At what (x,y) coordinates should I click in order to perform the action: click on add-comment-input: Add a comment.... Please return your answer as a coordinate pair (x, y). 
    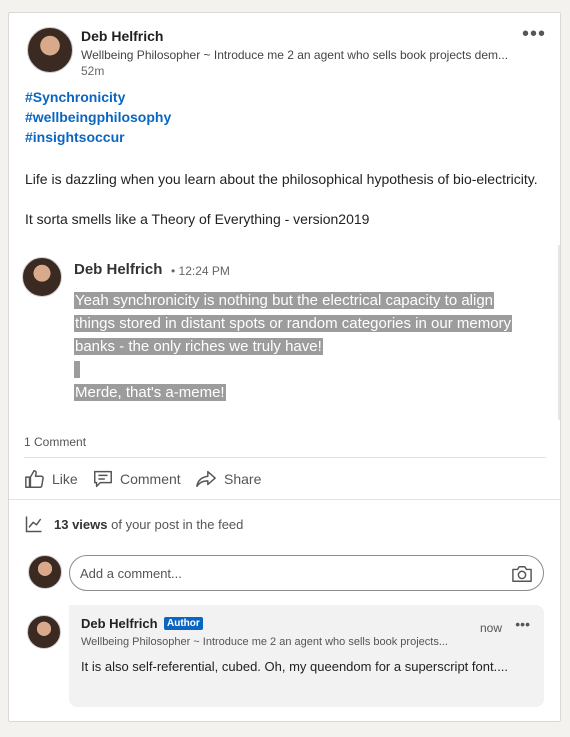
    Looking at the image, I should click on (306, 573).